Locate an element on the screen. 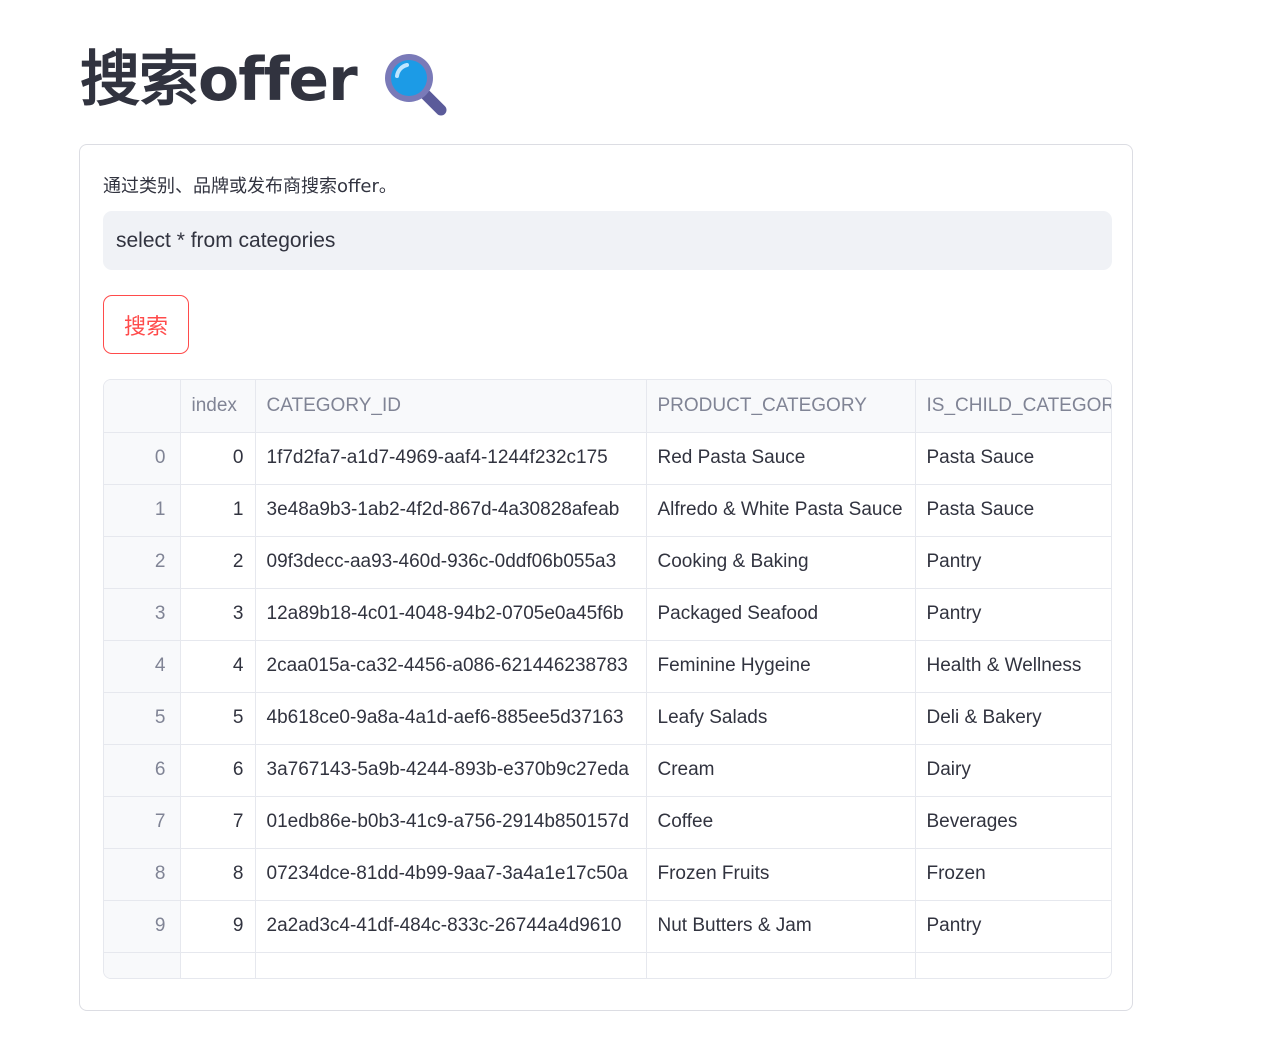  row-header: 1 is located at coordinates (142, 510).